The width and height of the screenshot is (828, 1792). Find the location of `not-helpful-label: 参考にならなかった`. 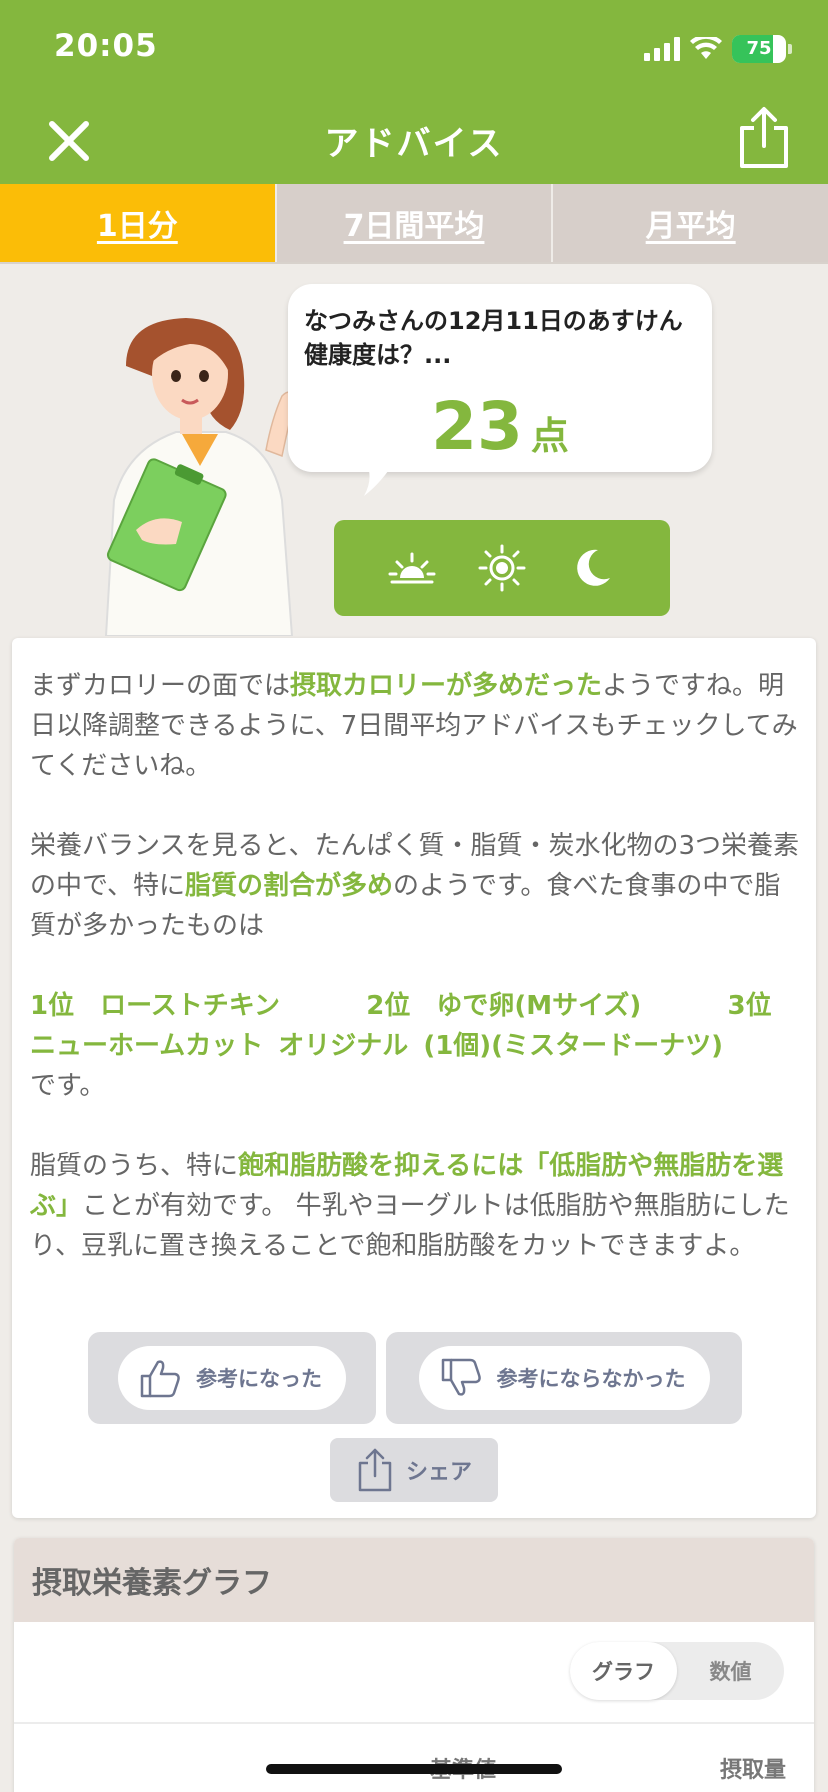

not-helpful-label: 参考にならなかった is located at coordinates (591, 1379).